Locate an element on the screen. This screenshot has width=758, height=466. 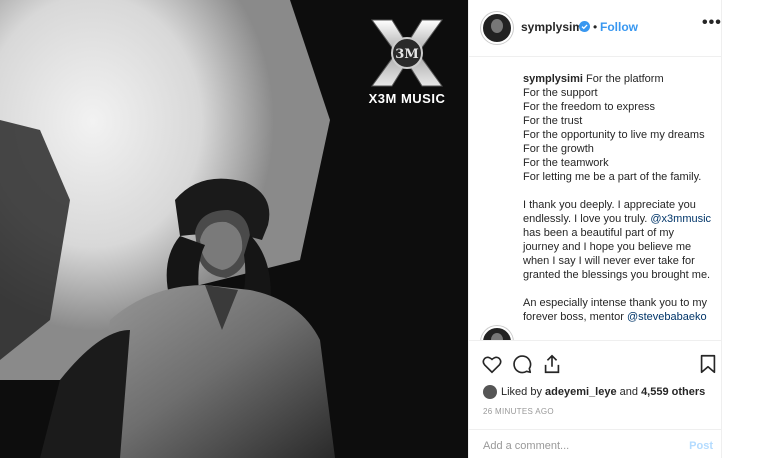
x3m-logo-mark: 3M is located at coordinates (407, 53).